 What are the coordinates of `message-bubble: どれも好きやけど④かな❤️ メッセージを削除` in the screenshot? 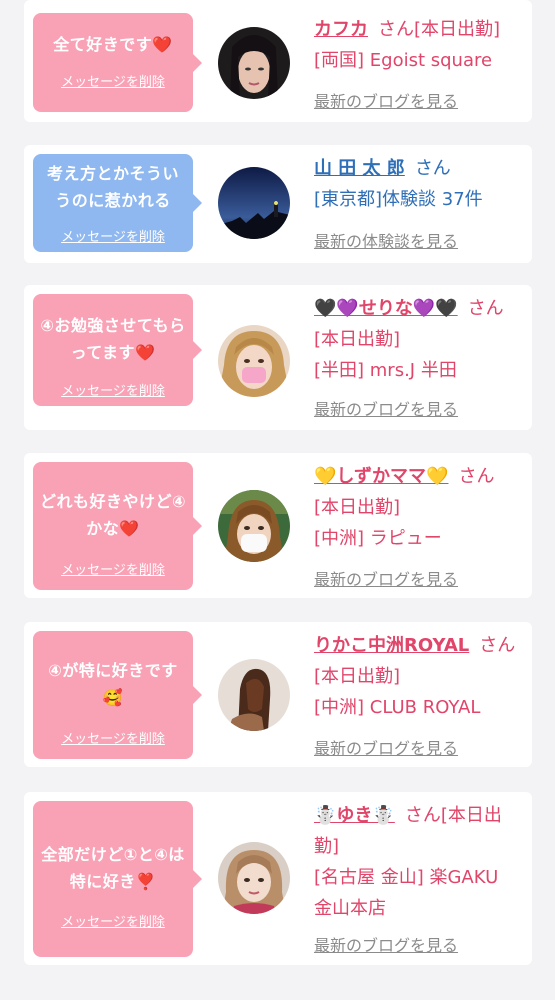 It's located at (117, 526).